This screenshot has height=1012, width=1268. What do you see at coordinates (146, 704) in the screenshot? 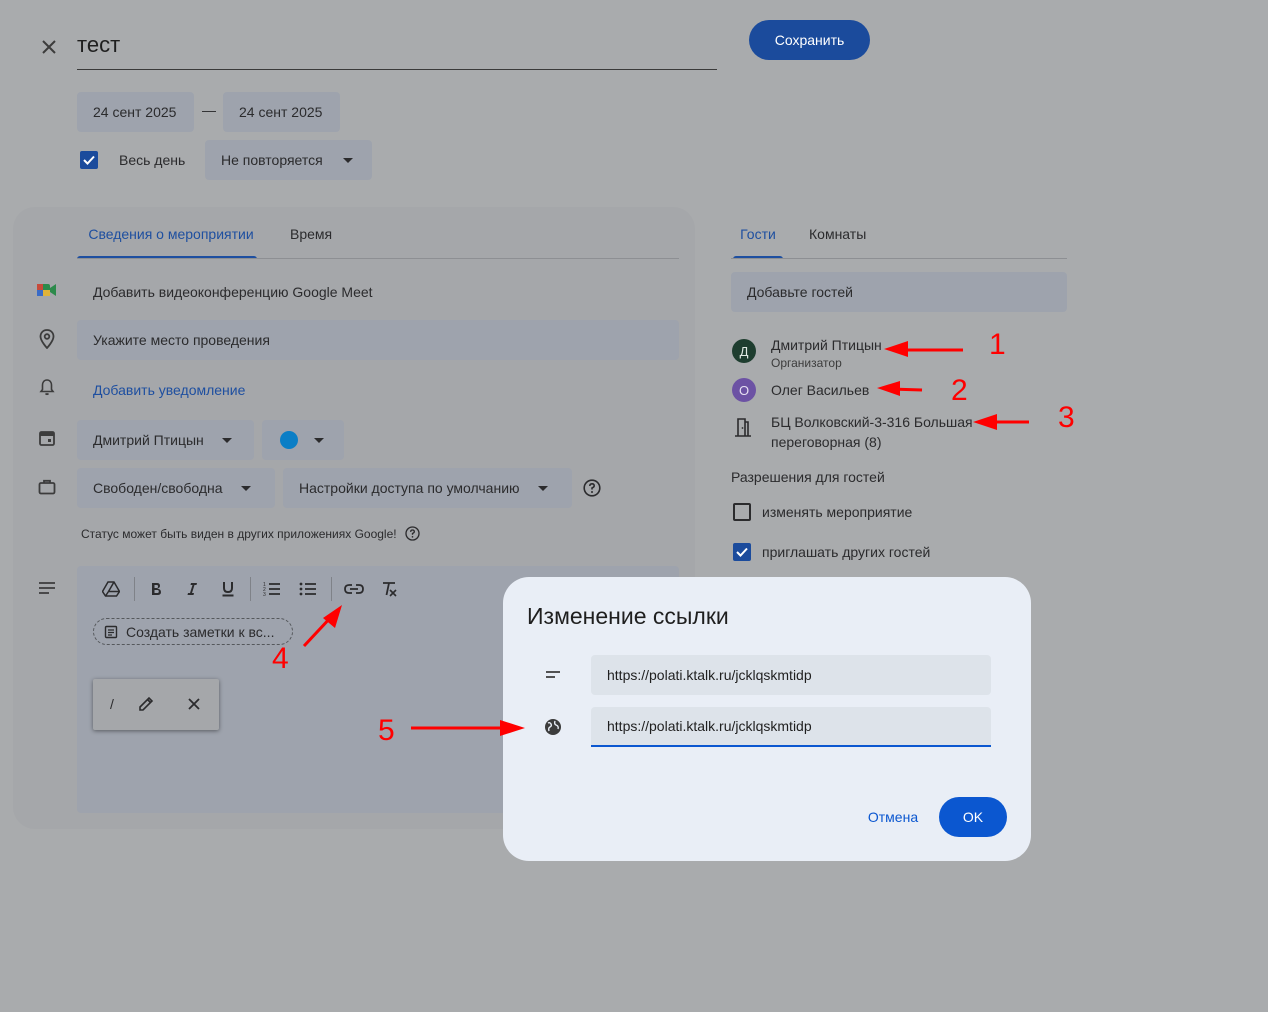
I see `edit-pencil-icon` at bounding box center [146, 704].